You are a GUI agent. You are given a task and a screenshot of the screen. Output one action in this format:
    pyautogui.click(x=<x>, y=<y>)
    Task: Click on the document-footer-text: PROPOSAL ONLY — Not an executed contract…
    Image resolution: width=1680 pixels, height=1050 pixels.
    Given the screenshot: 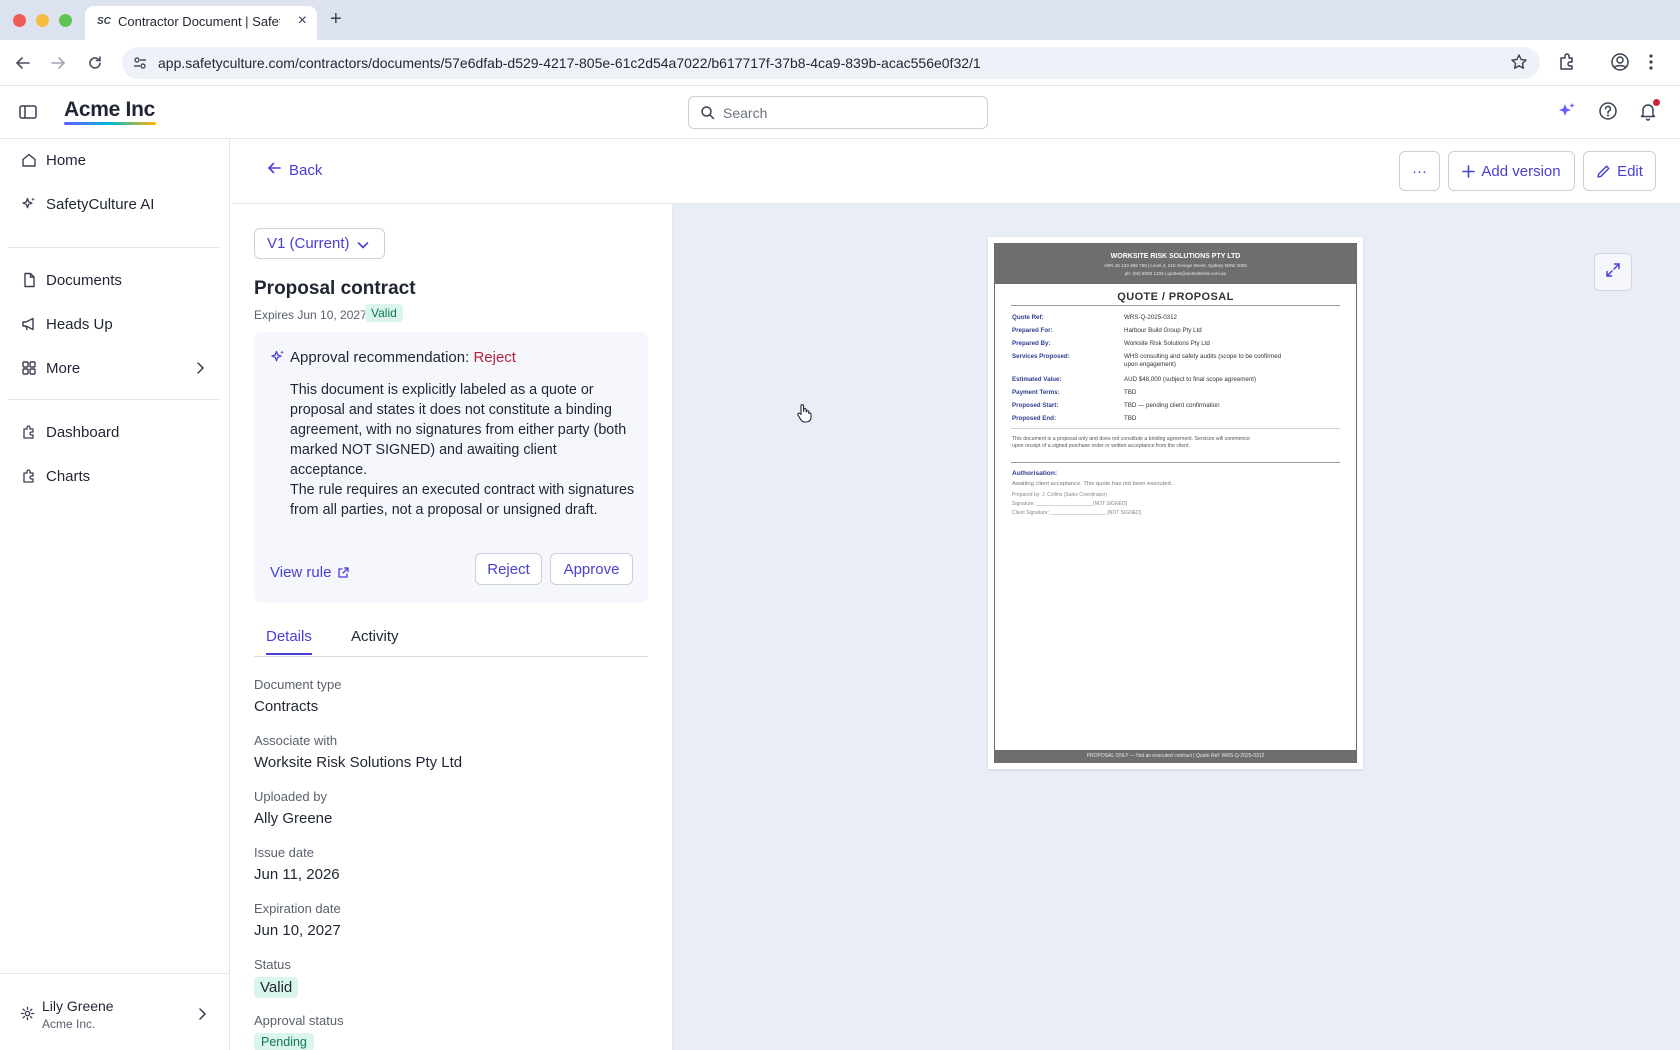 What is the action you would take?
    pyautogui.click(x=1175, y=756)
    